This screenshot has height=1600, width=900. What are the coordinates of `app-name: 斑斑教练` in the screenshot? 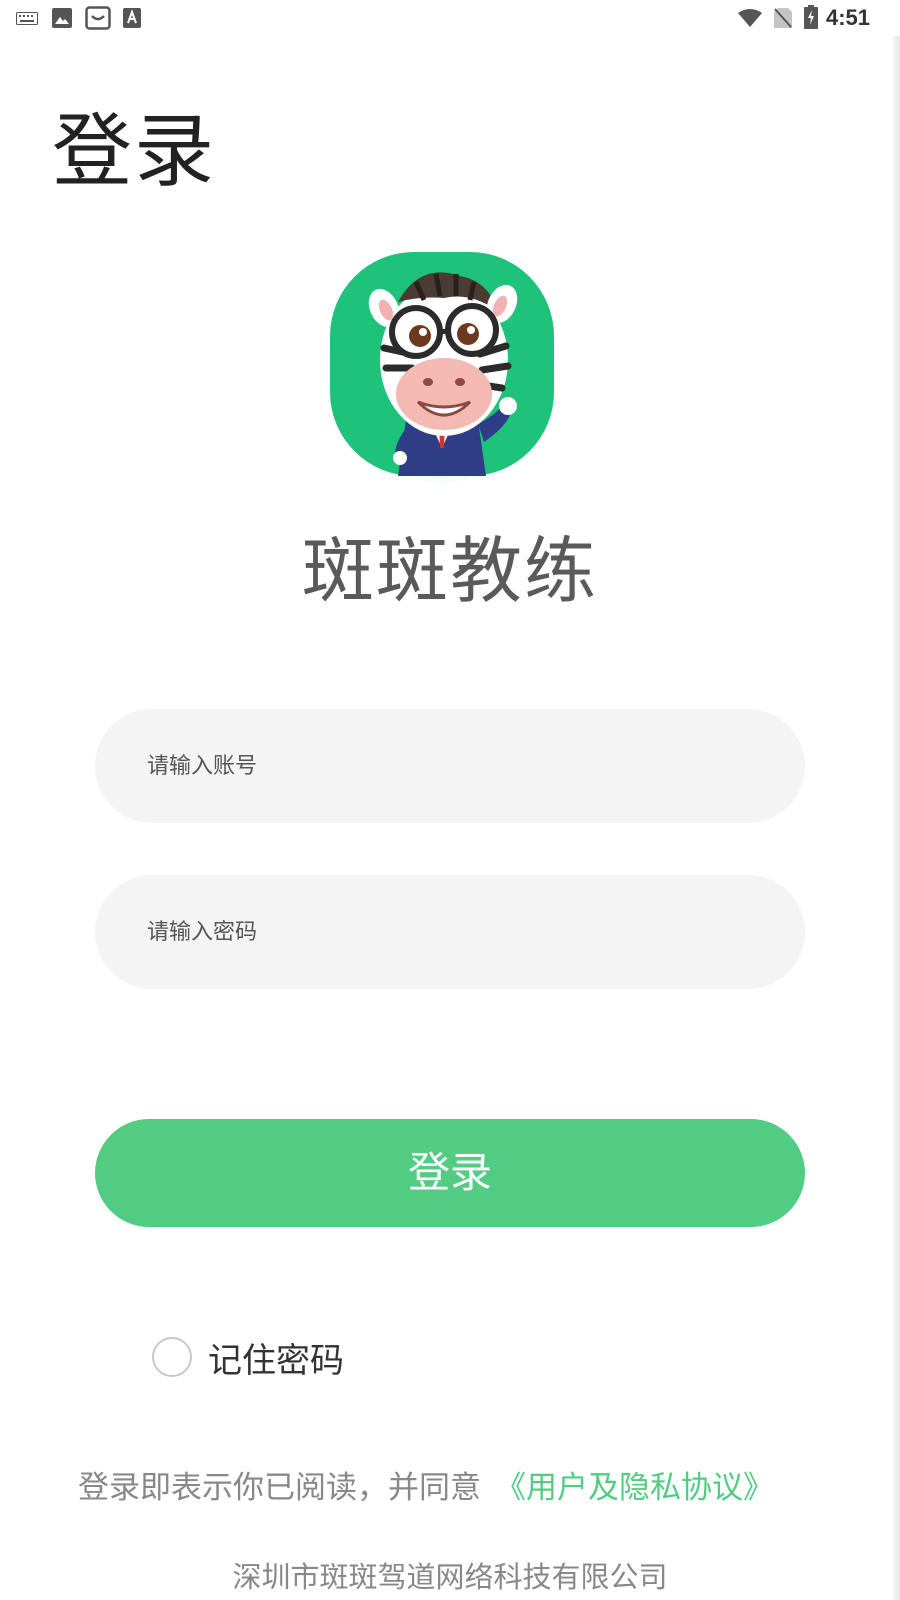 It's located at (449, 571).